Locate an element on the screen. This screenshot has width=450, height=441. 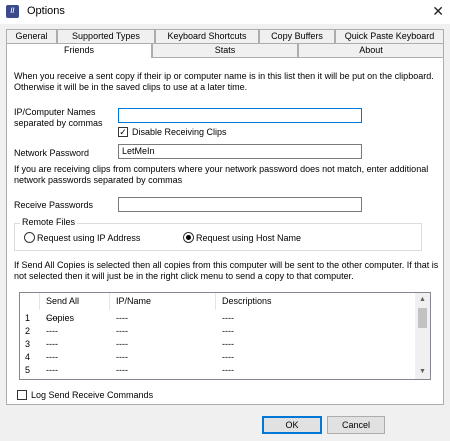
tab-supported-types: Supported Types is located at coordinates (106, 36).